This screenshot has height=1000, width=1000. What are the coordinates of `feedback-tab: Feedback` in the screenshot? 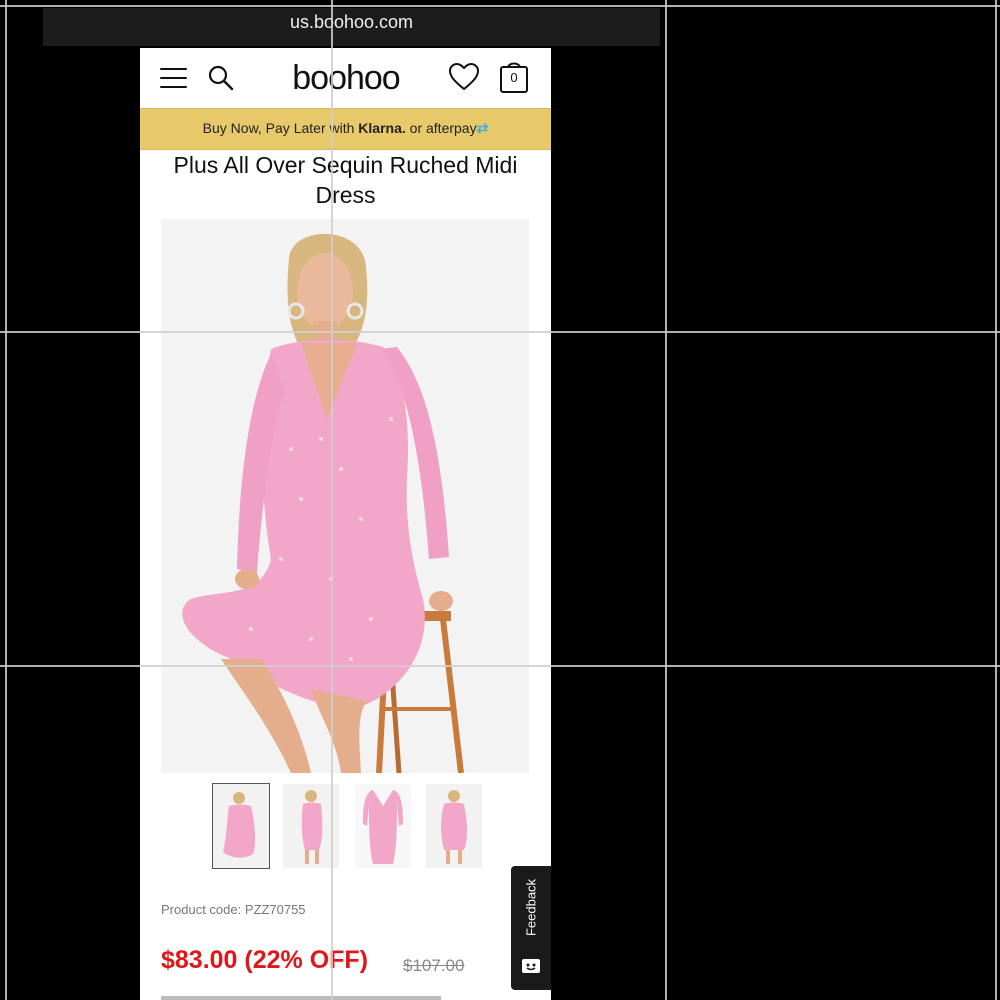 It's located at (531, 928).